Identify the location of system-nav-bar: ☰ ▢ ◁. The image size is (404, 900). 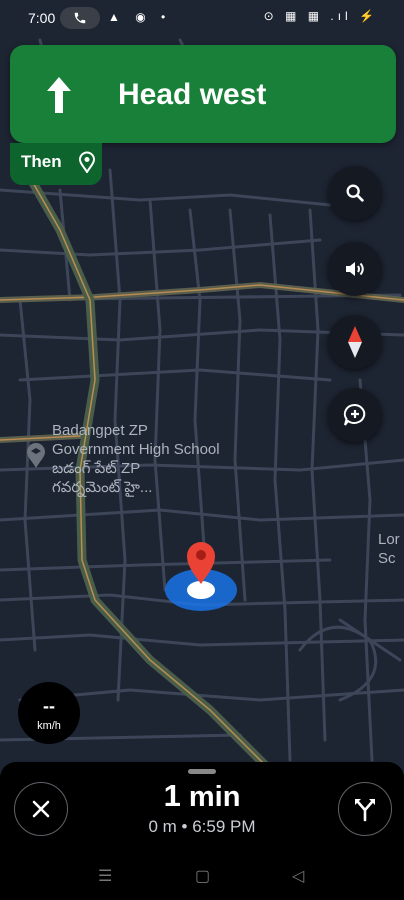
(202, 876).